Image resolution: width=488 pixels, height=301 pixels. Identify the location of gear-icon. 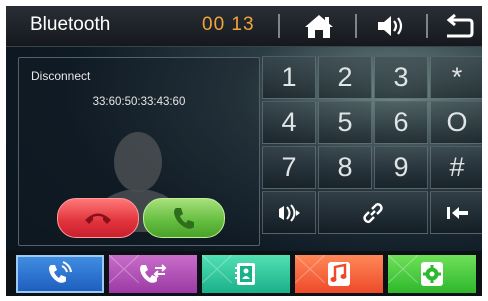
(432, 274).